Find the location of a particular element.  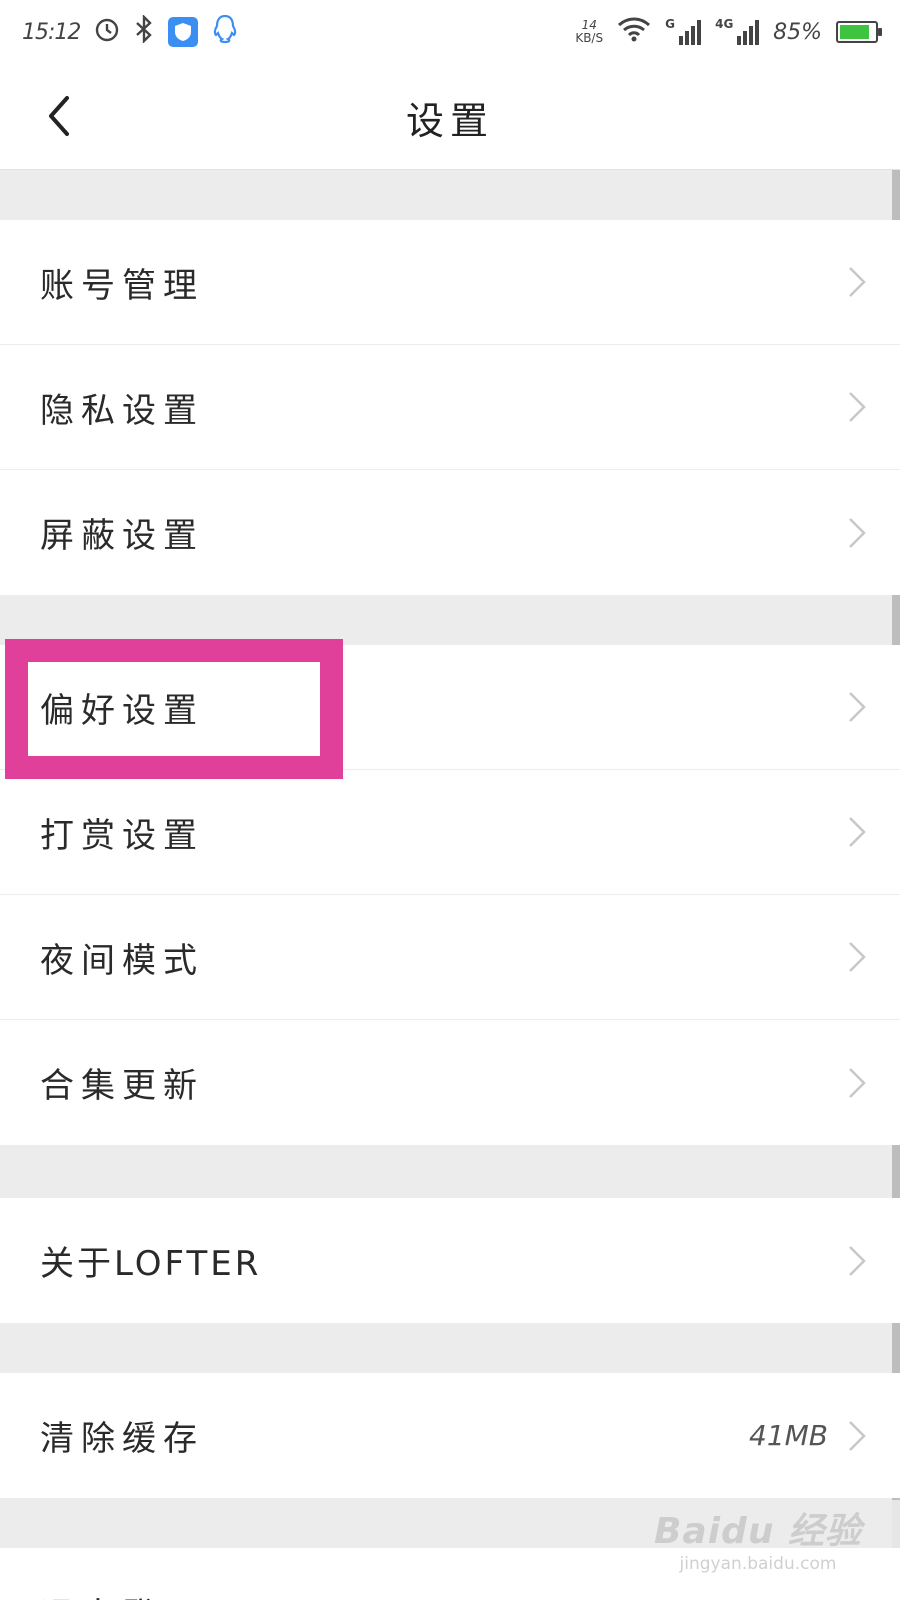

status-right: 14 KB/S G 4G 85% is located at coordinates (728, 32).